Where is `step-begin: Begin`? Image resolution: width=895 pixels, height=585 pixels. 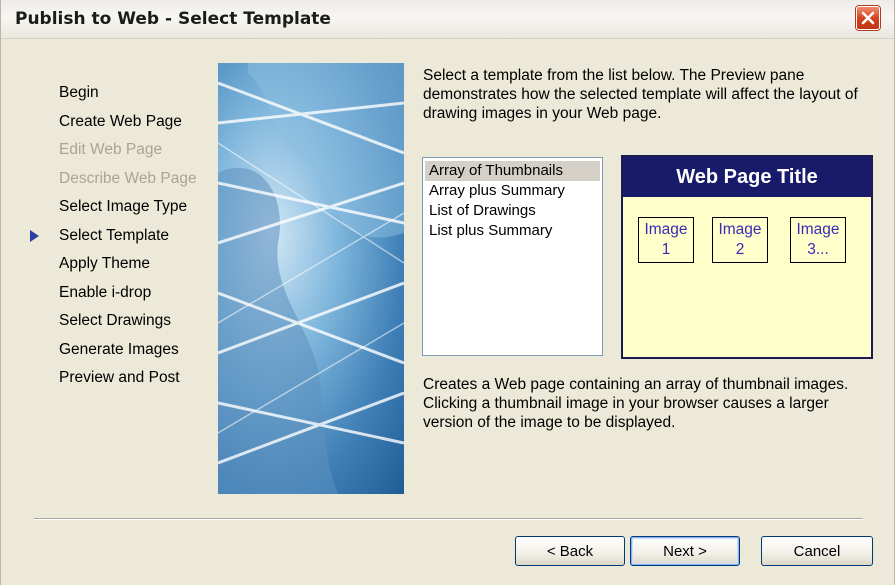 step-begin: Begin is located at coordinates (128, 96).